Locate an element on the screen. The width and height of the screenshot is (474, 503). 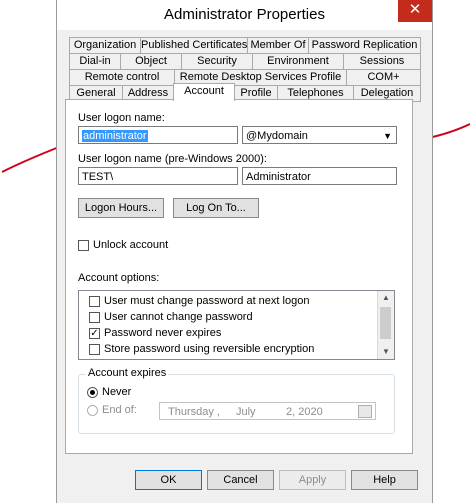
title-bar: Administrator Properties ✕ is located at coordinates (244, 15).